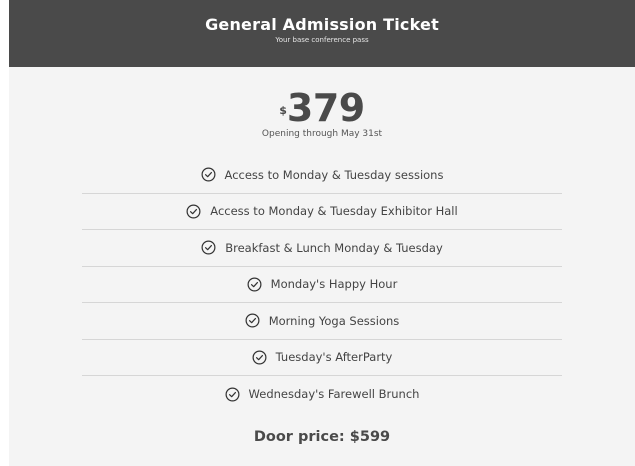  Describe the element at coordinates (334, 284) in the screenshot. I see `feature-label: Monday's Happy Hour` at that location.